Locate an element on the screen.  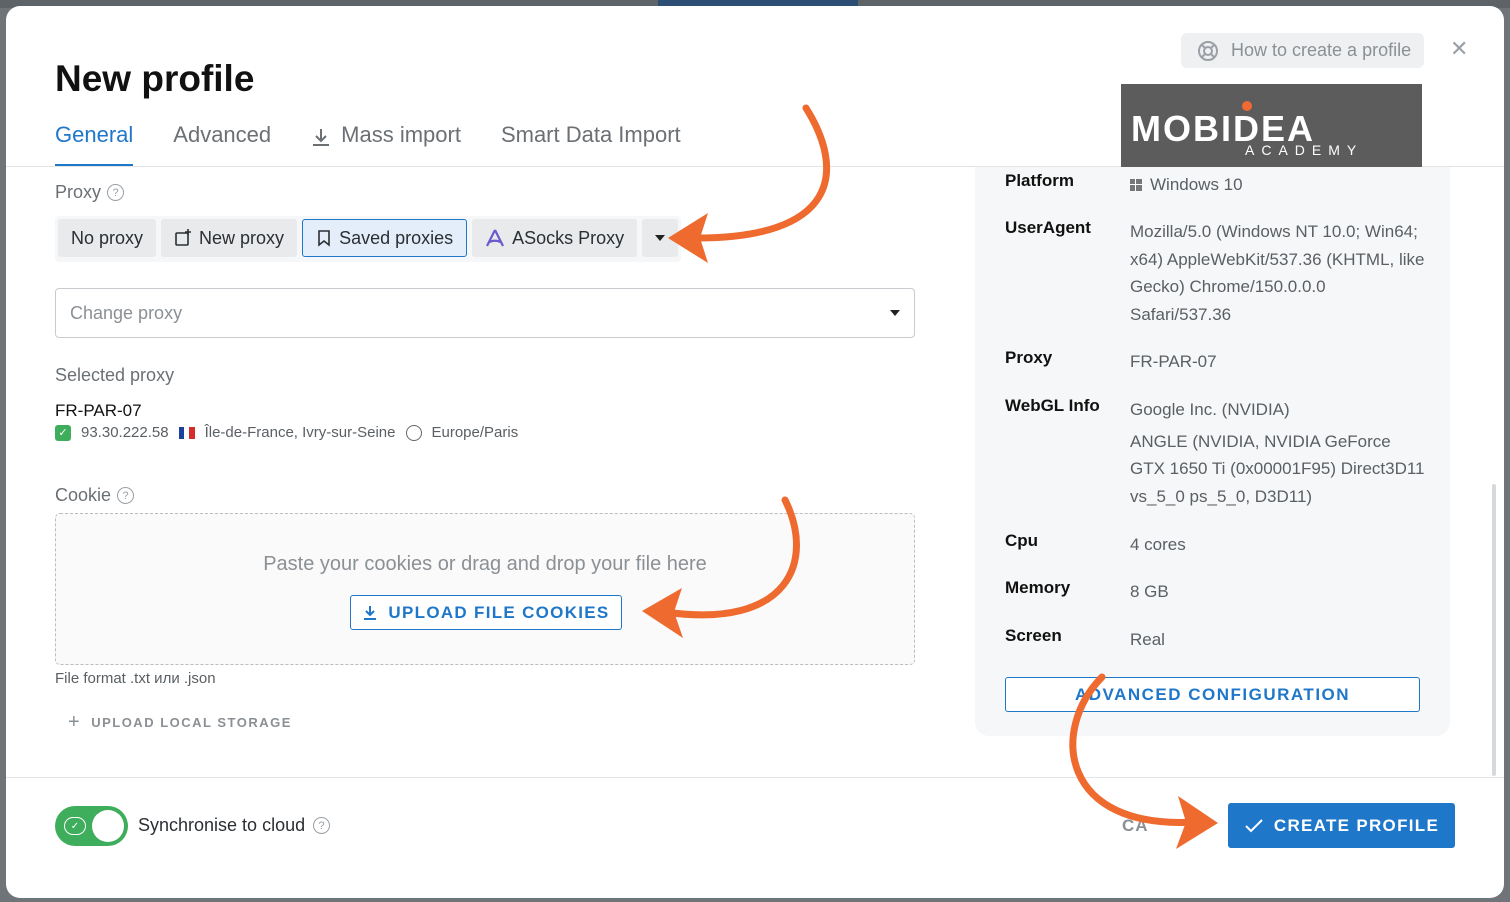
lifebuoy-icon is located at coordinates (1208, 50).